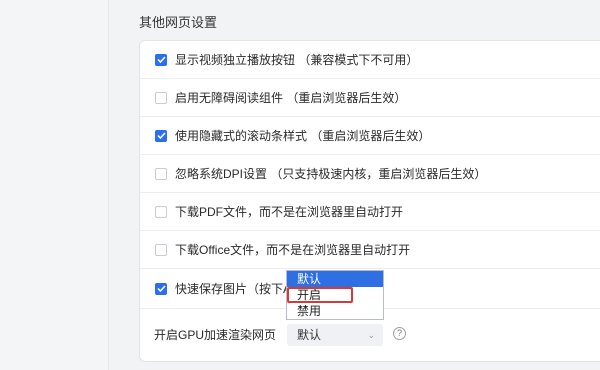  I want to click on gpu-dropdown-menu: 默认 开启 禁用, so click(335, 295).